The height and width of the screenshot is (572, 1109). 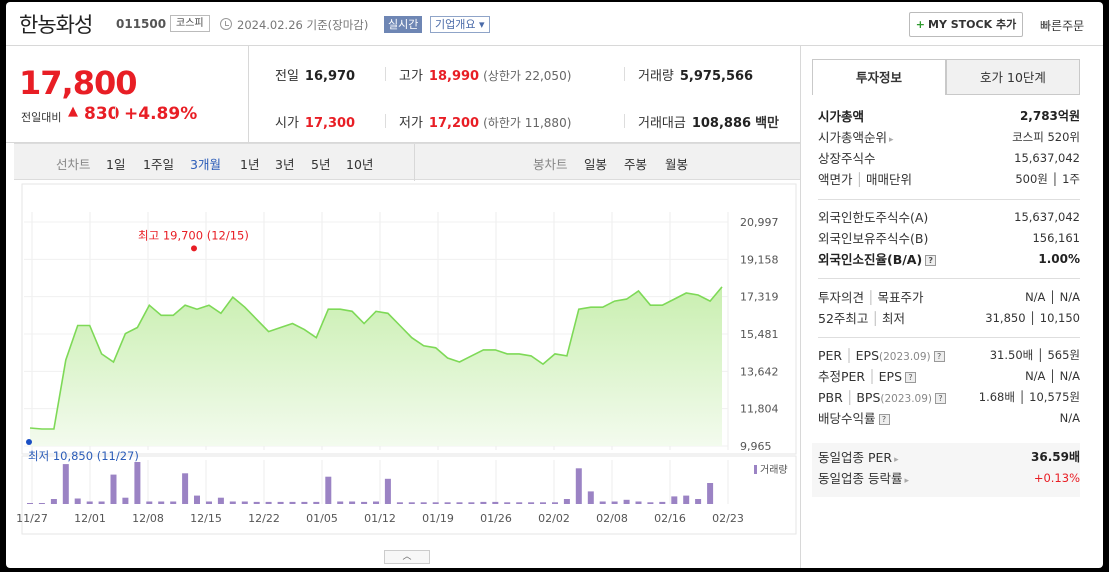 I want to click on up-triangle-icon: ▲, so click(x=73, y=111).